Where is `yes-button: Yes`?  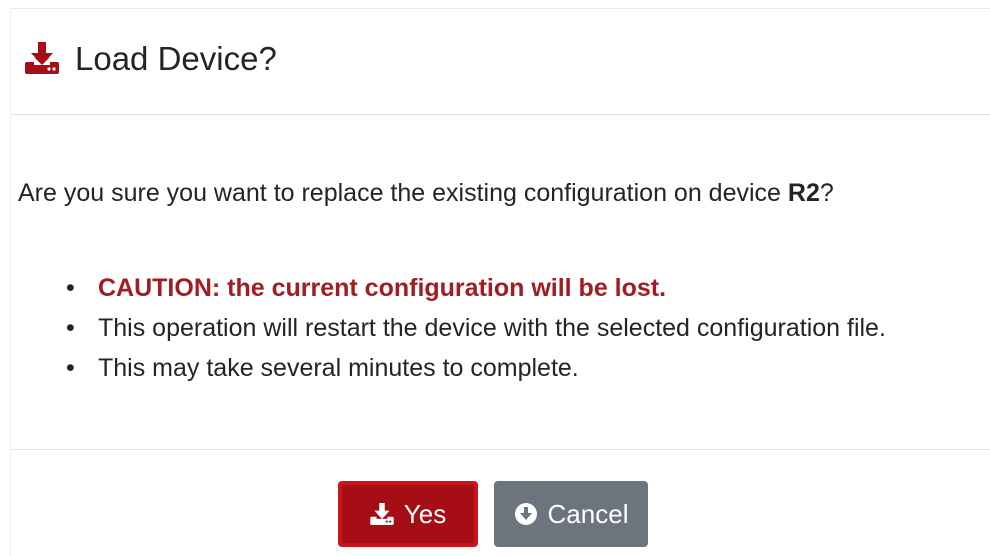
yes-button: Yes is located at coordinates (408, 514).